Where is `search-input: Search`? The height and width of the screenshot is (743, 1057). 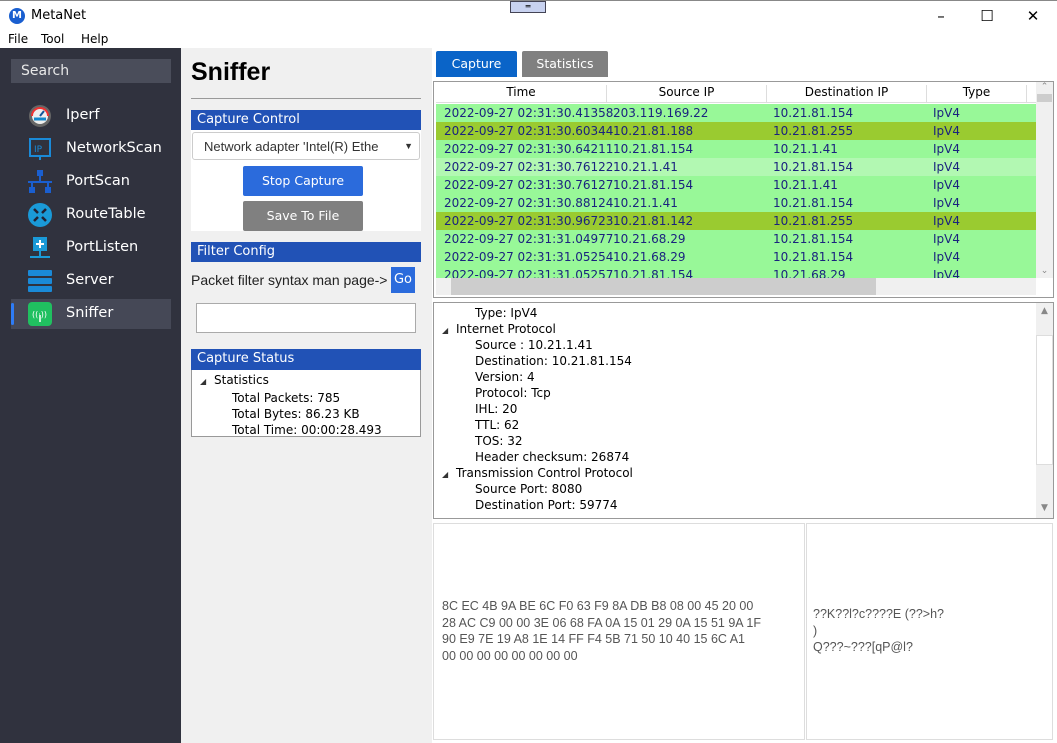
search-input: Search is located at coordinates (91, 71).